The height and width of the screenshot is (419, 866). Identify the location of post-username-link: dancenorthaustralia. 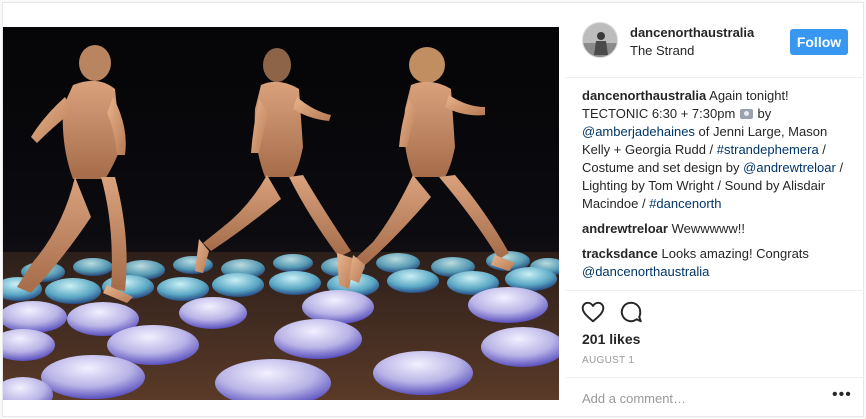
(692, 32).